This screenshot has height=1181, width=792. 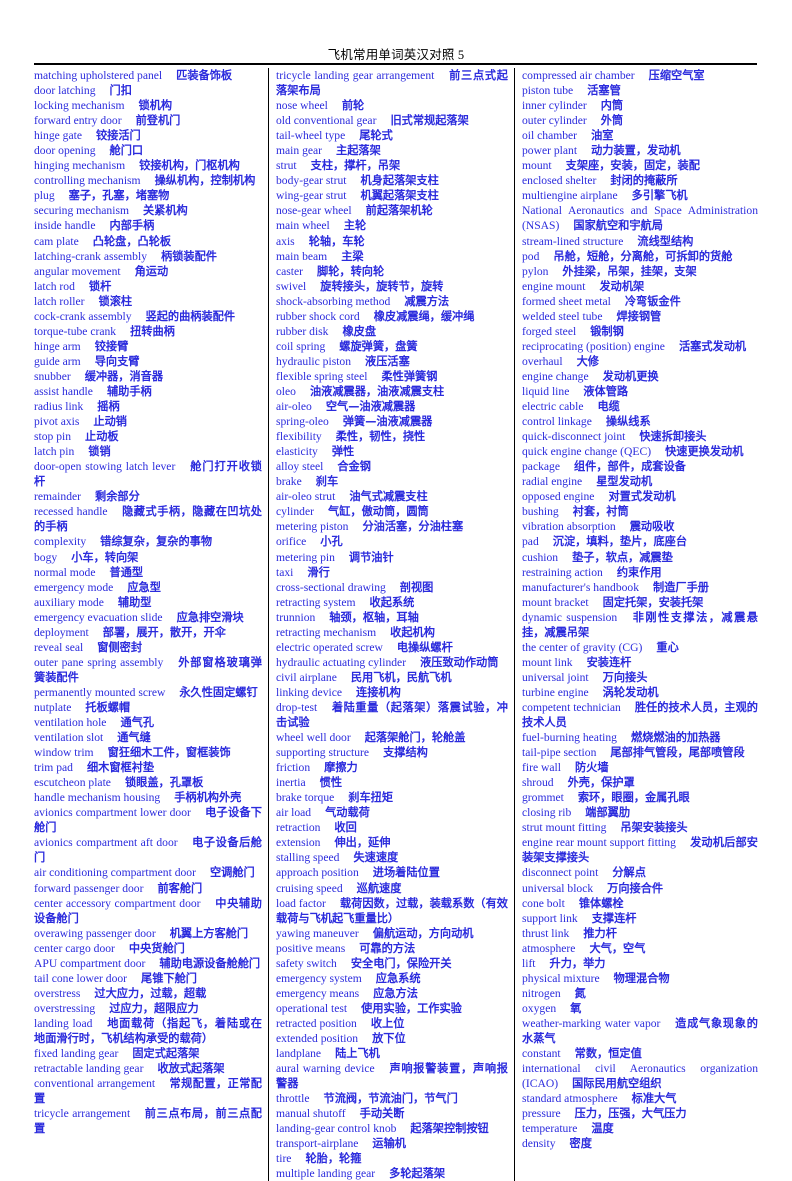 I want to click on entry-term-zh: 标准大气, so click(x=654, y=1099).